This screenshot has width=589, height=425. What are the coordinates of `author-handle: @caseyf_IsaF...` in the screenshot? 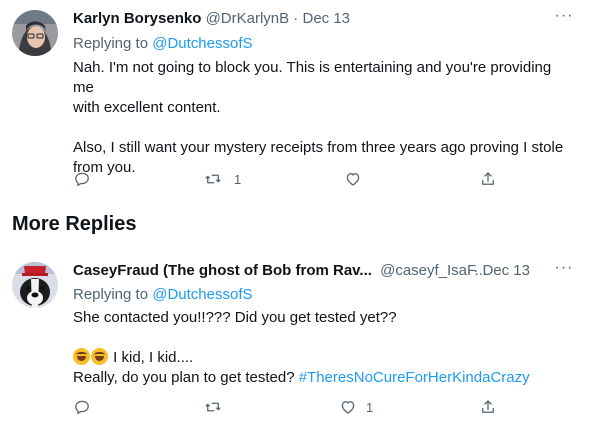 It's located at (433, 270).